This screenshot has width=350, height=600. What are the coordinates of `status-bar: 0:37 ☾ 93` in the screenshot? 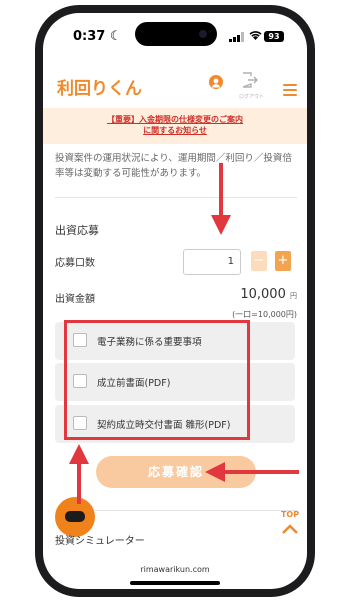 It's located at (175, 36).